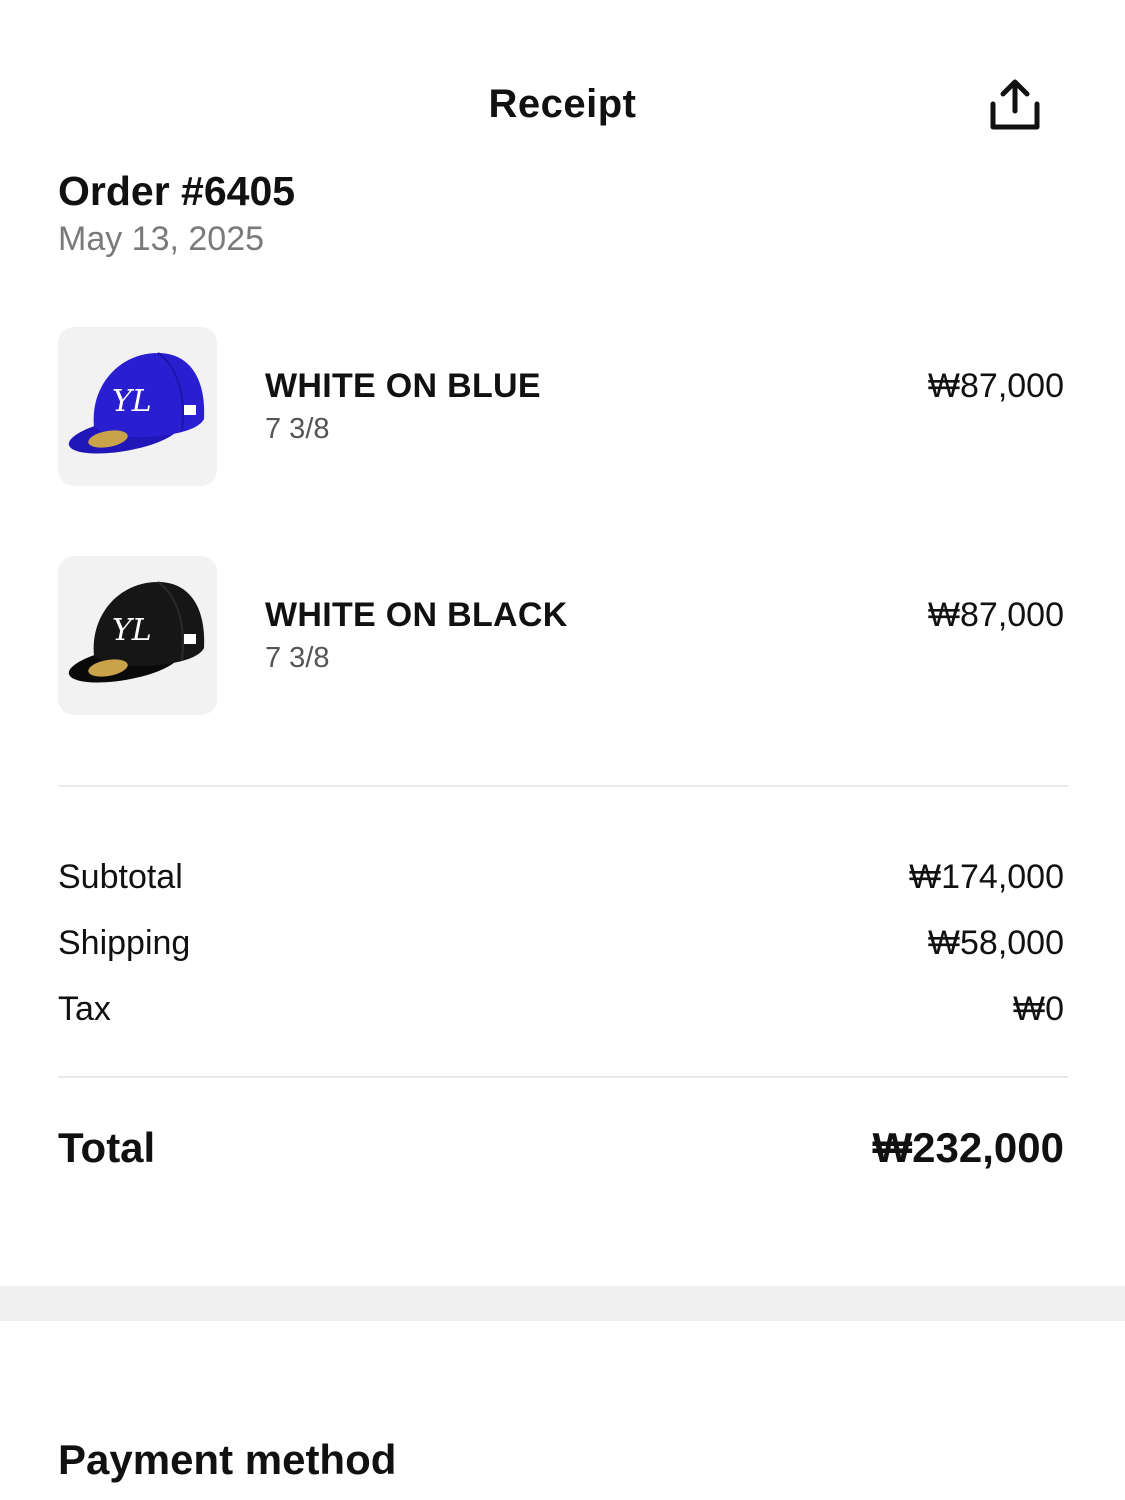  Describe the element at coordinates (562, 883) in the screenshot. I see `subtotal-row: Subtotal ₩174,000` at that location.